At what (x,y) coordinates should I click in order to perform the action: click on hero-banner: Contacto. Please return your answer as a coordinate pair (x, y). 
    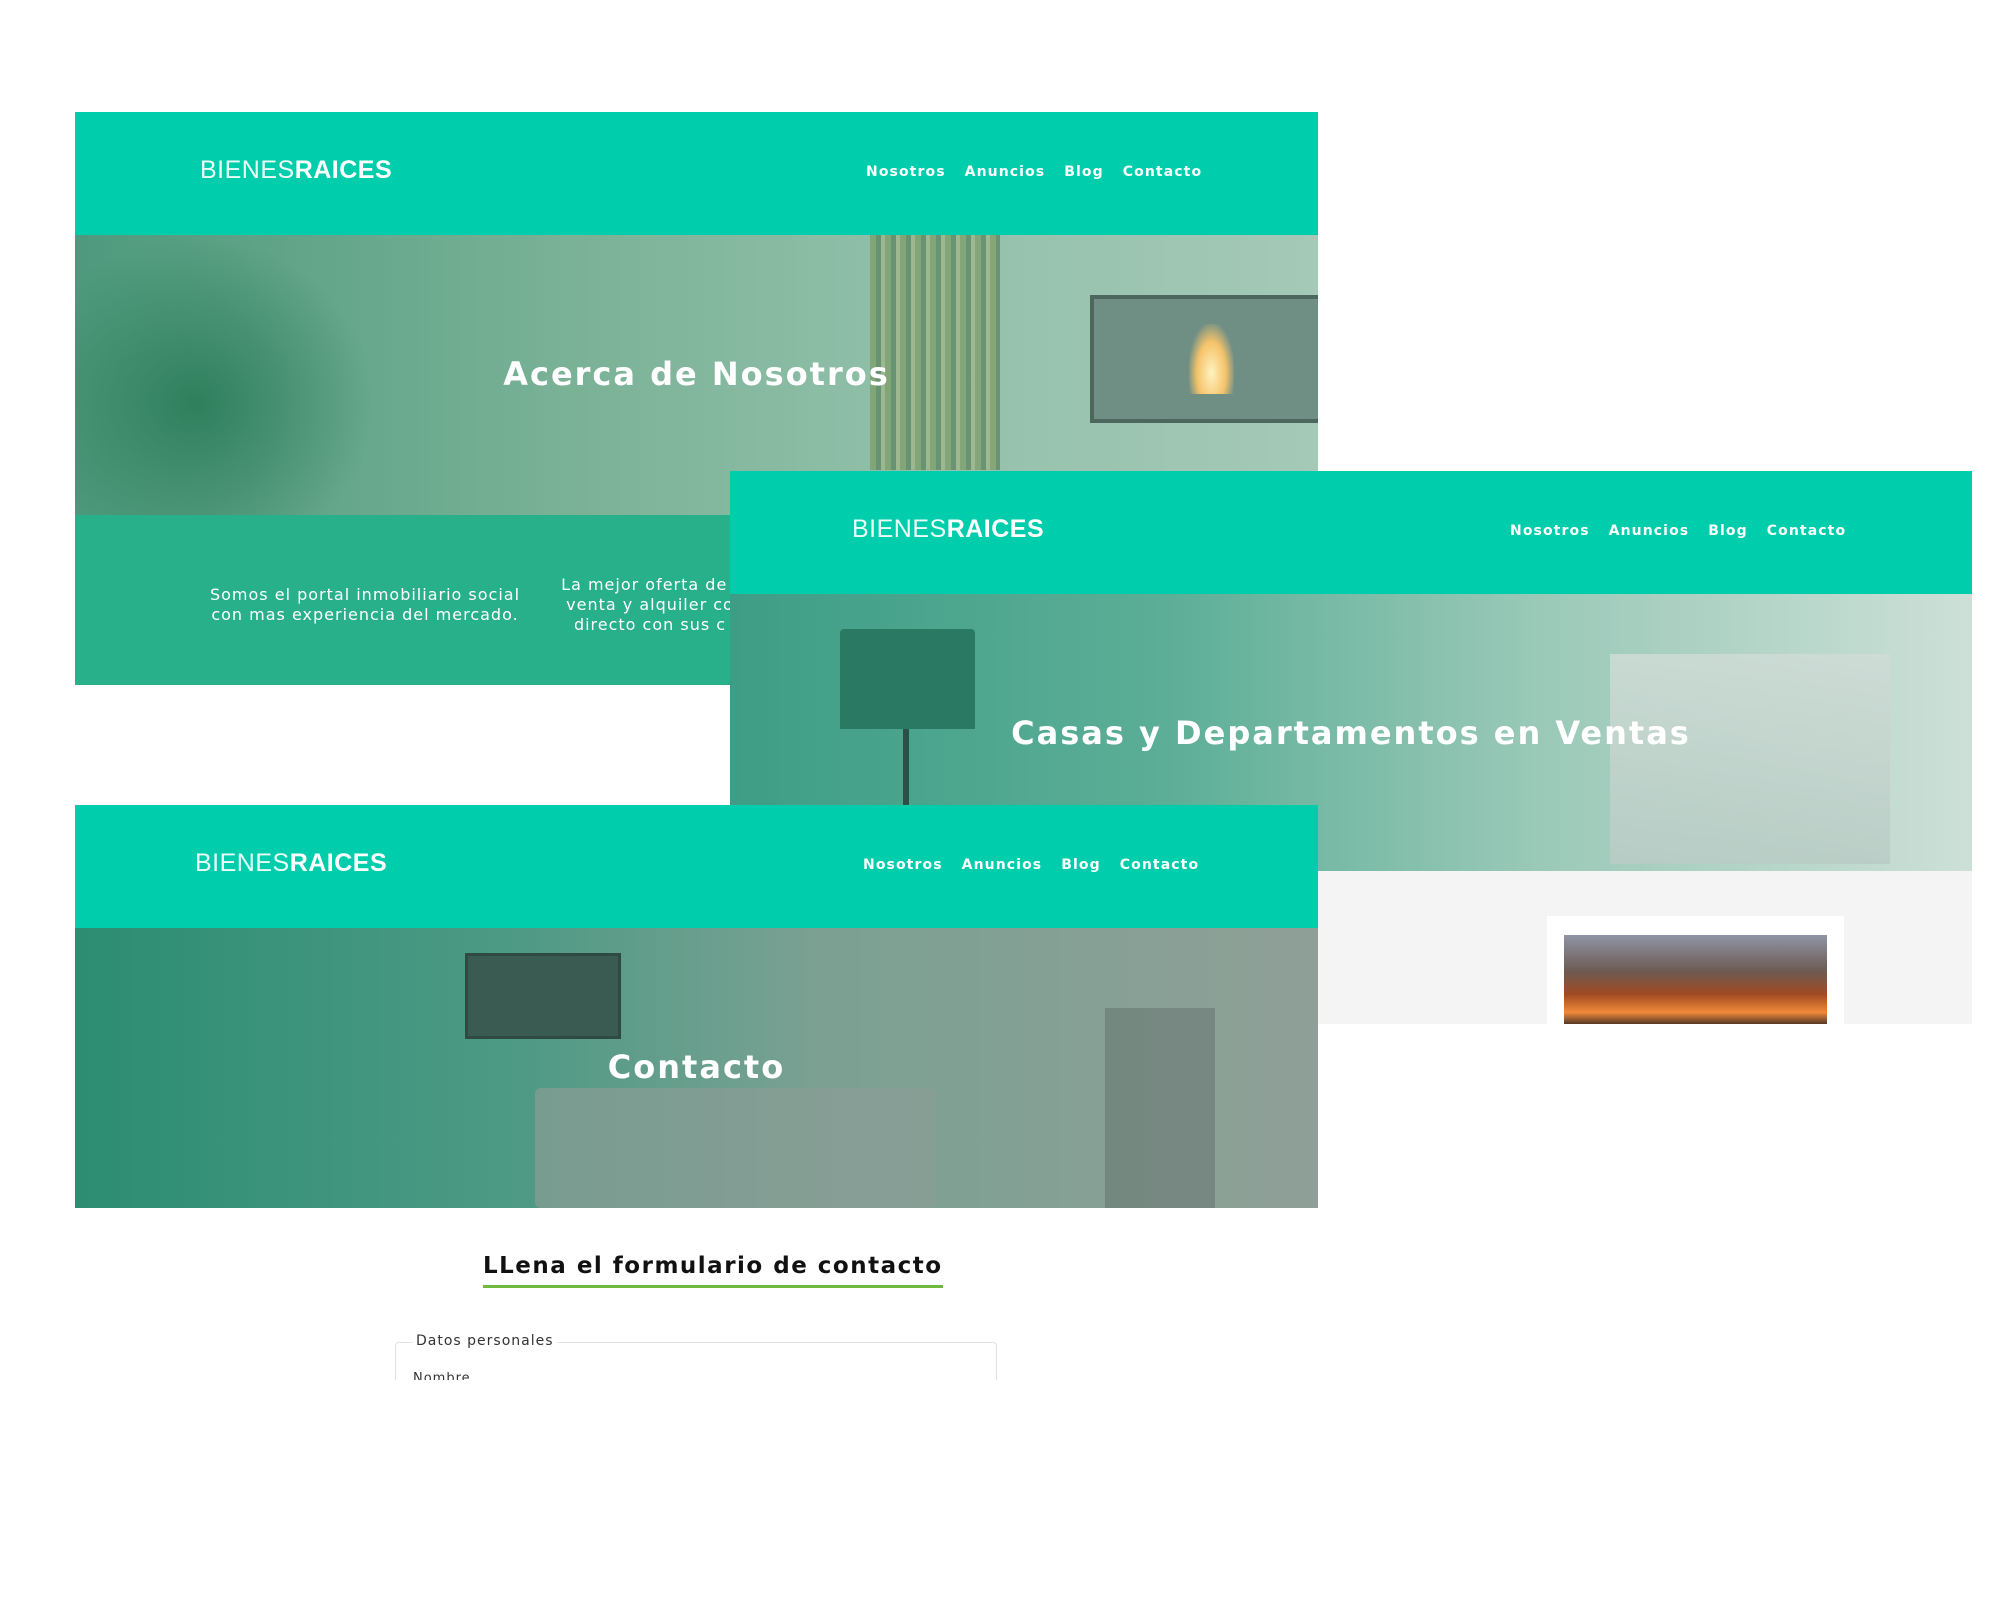
    Looking at the image, I should click on (696, 1068).